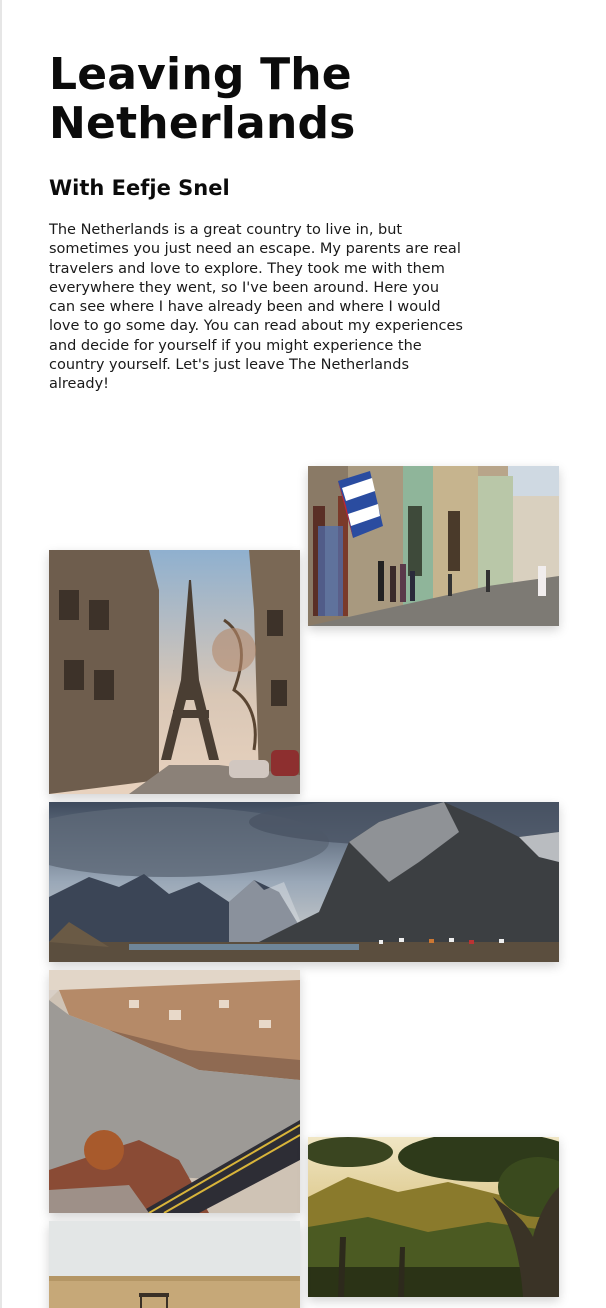 The image size is (606, 1308). I want to click on paris-eiffel-tower-image, so click(174, 672).